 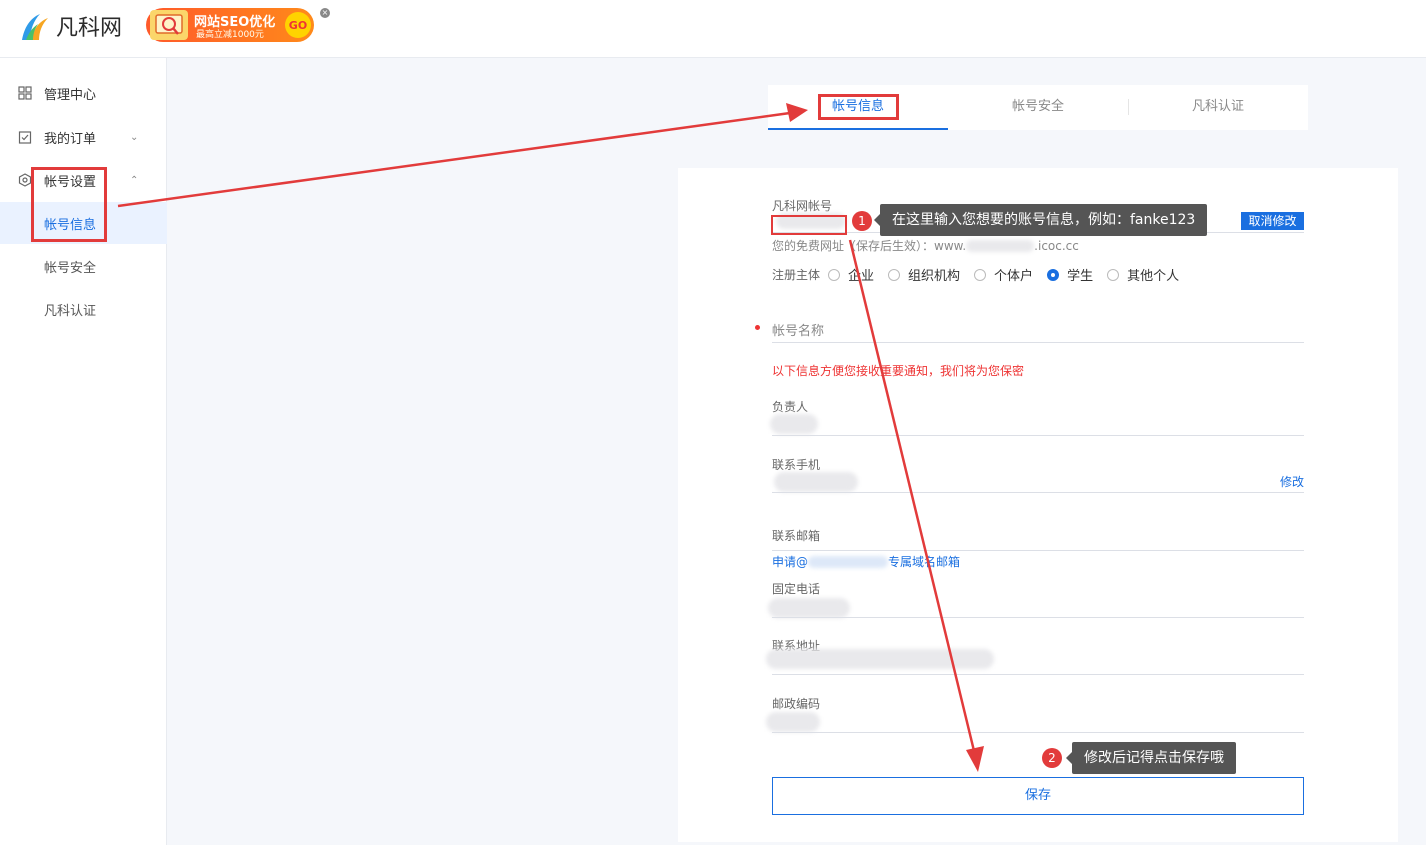 What do you see at coordinates (1014, 276) in the screenshot?
I see `entity-option-label: 个体户` at bounding box center [1014, 276].